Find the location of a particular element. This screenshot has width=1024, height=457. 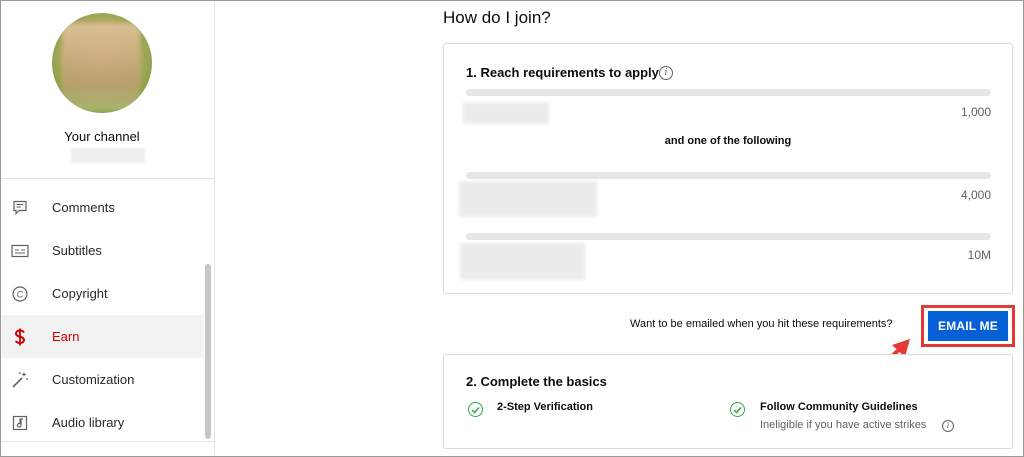

avatar-image-blurred is located at coordinates (101, 67).